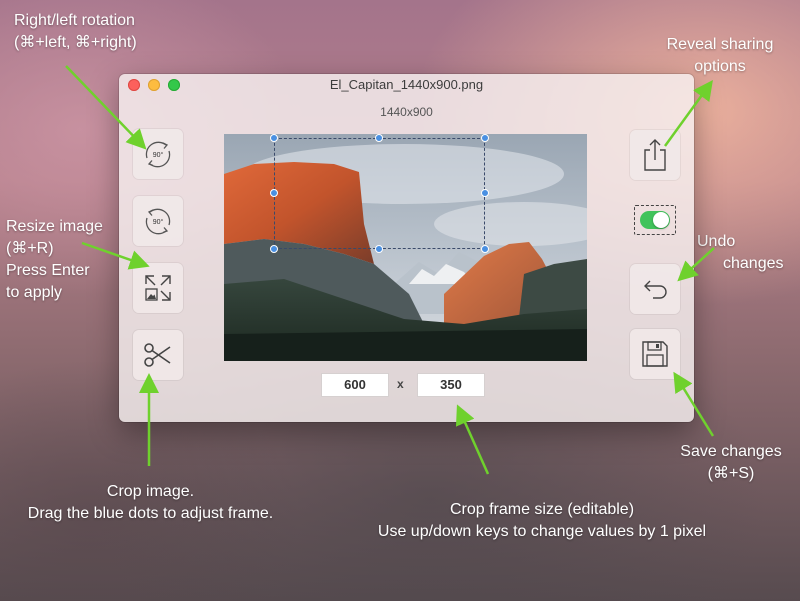 The image size is (800, 601). Describe the element at coordinates (54, 259) in the screenshot. I see `resize-annotation: Resize image (⌘+R) Press Enter to apply` at that location.